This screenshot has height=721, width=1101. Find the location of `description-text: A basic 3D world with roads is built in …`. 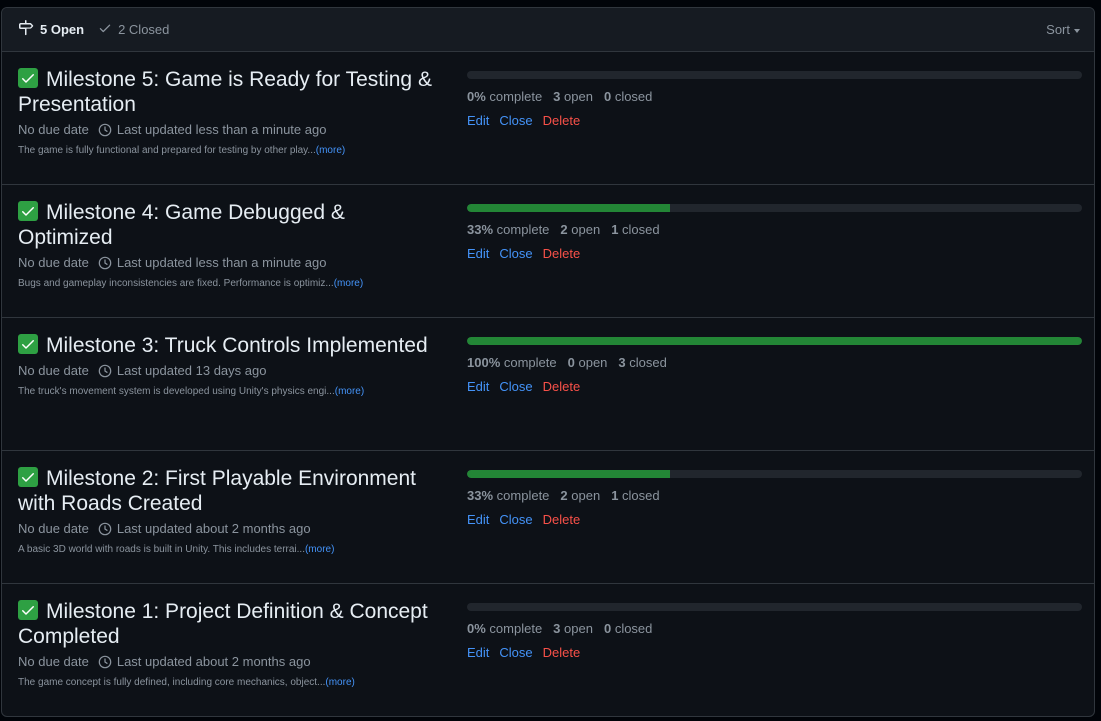

description-text: A basic 3D world with roads is built in … is located at coordinates (161, 549).